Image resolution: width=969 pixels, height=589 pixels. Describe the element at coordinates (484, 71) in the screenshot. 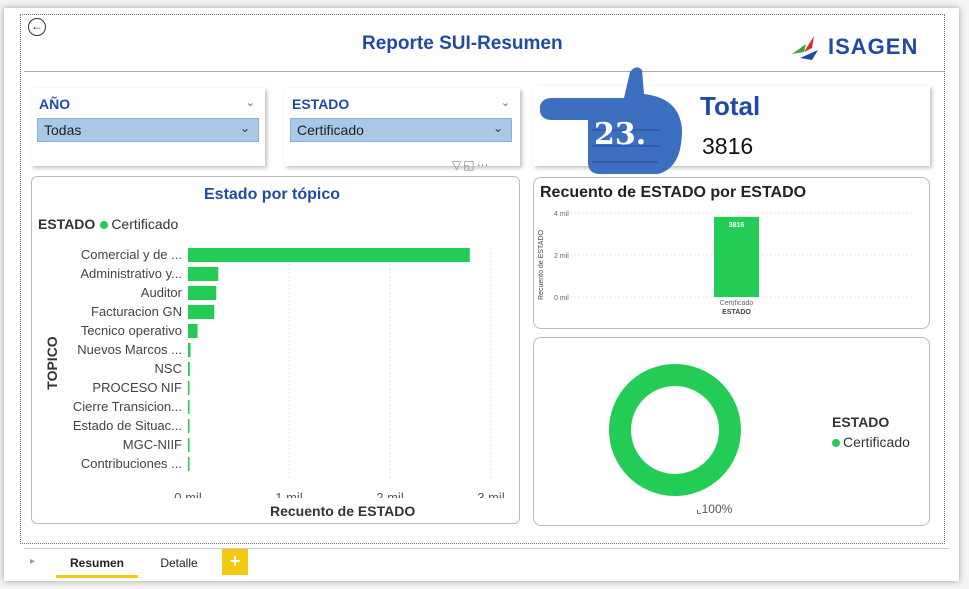

I see `title-divider` at that location.